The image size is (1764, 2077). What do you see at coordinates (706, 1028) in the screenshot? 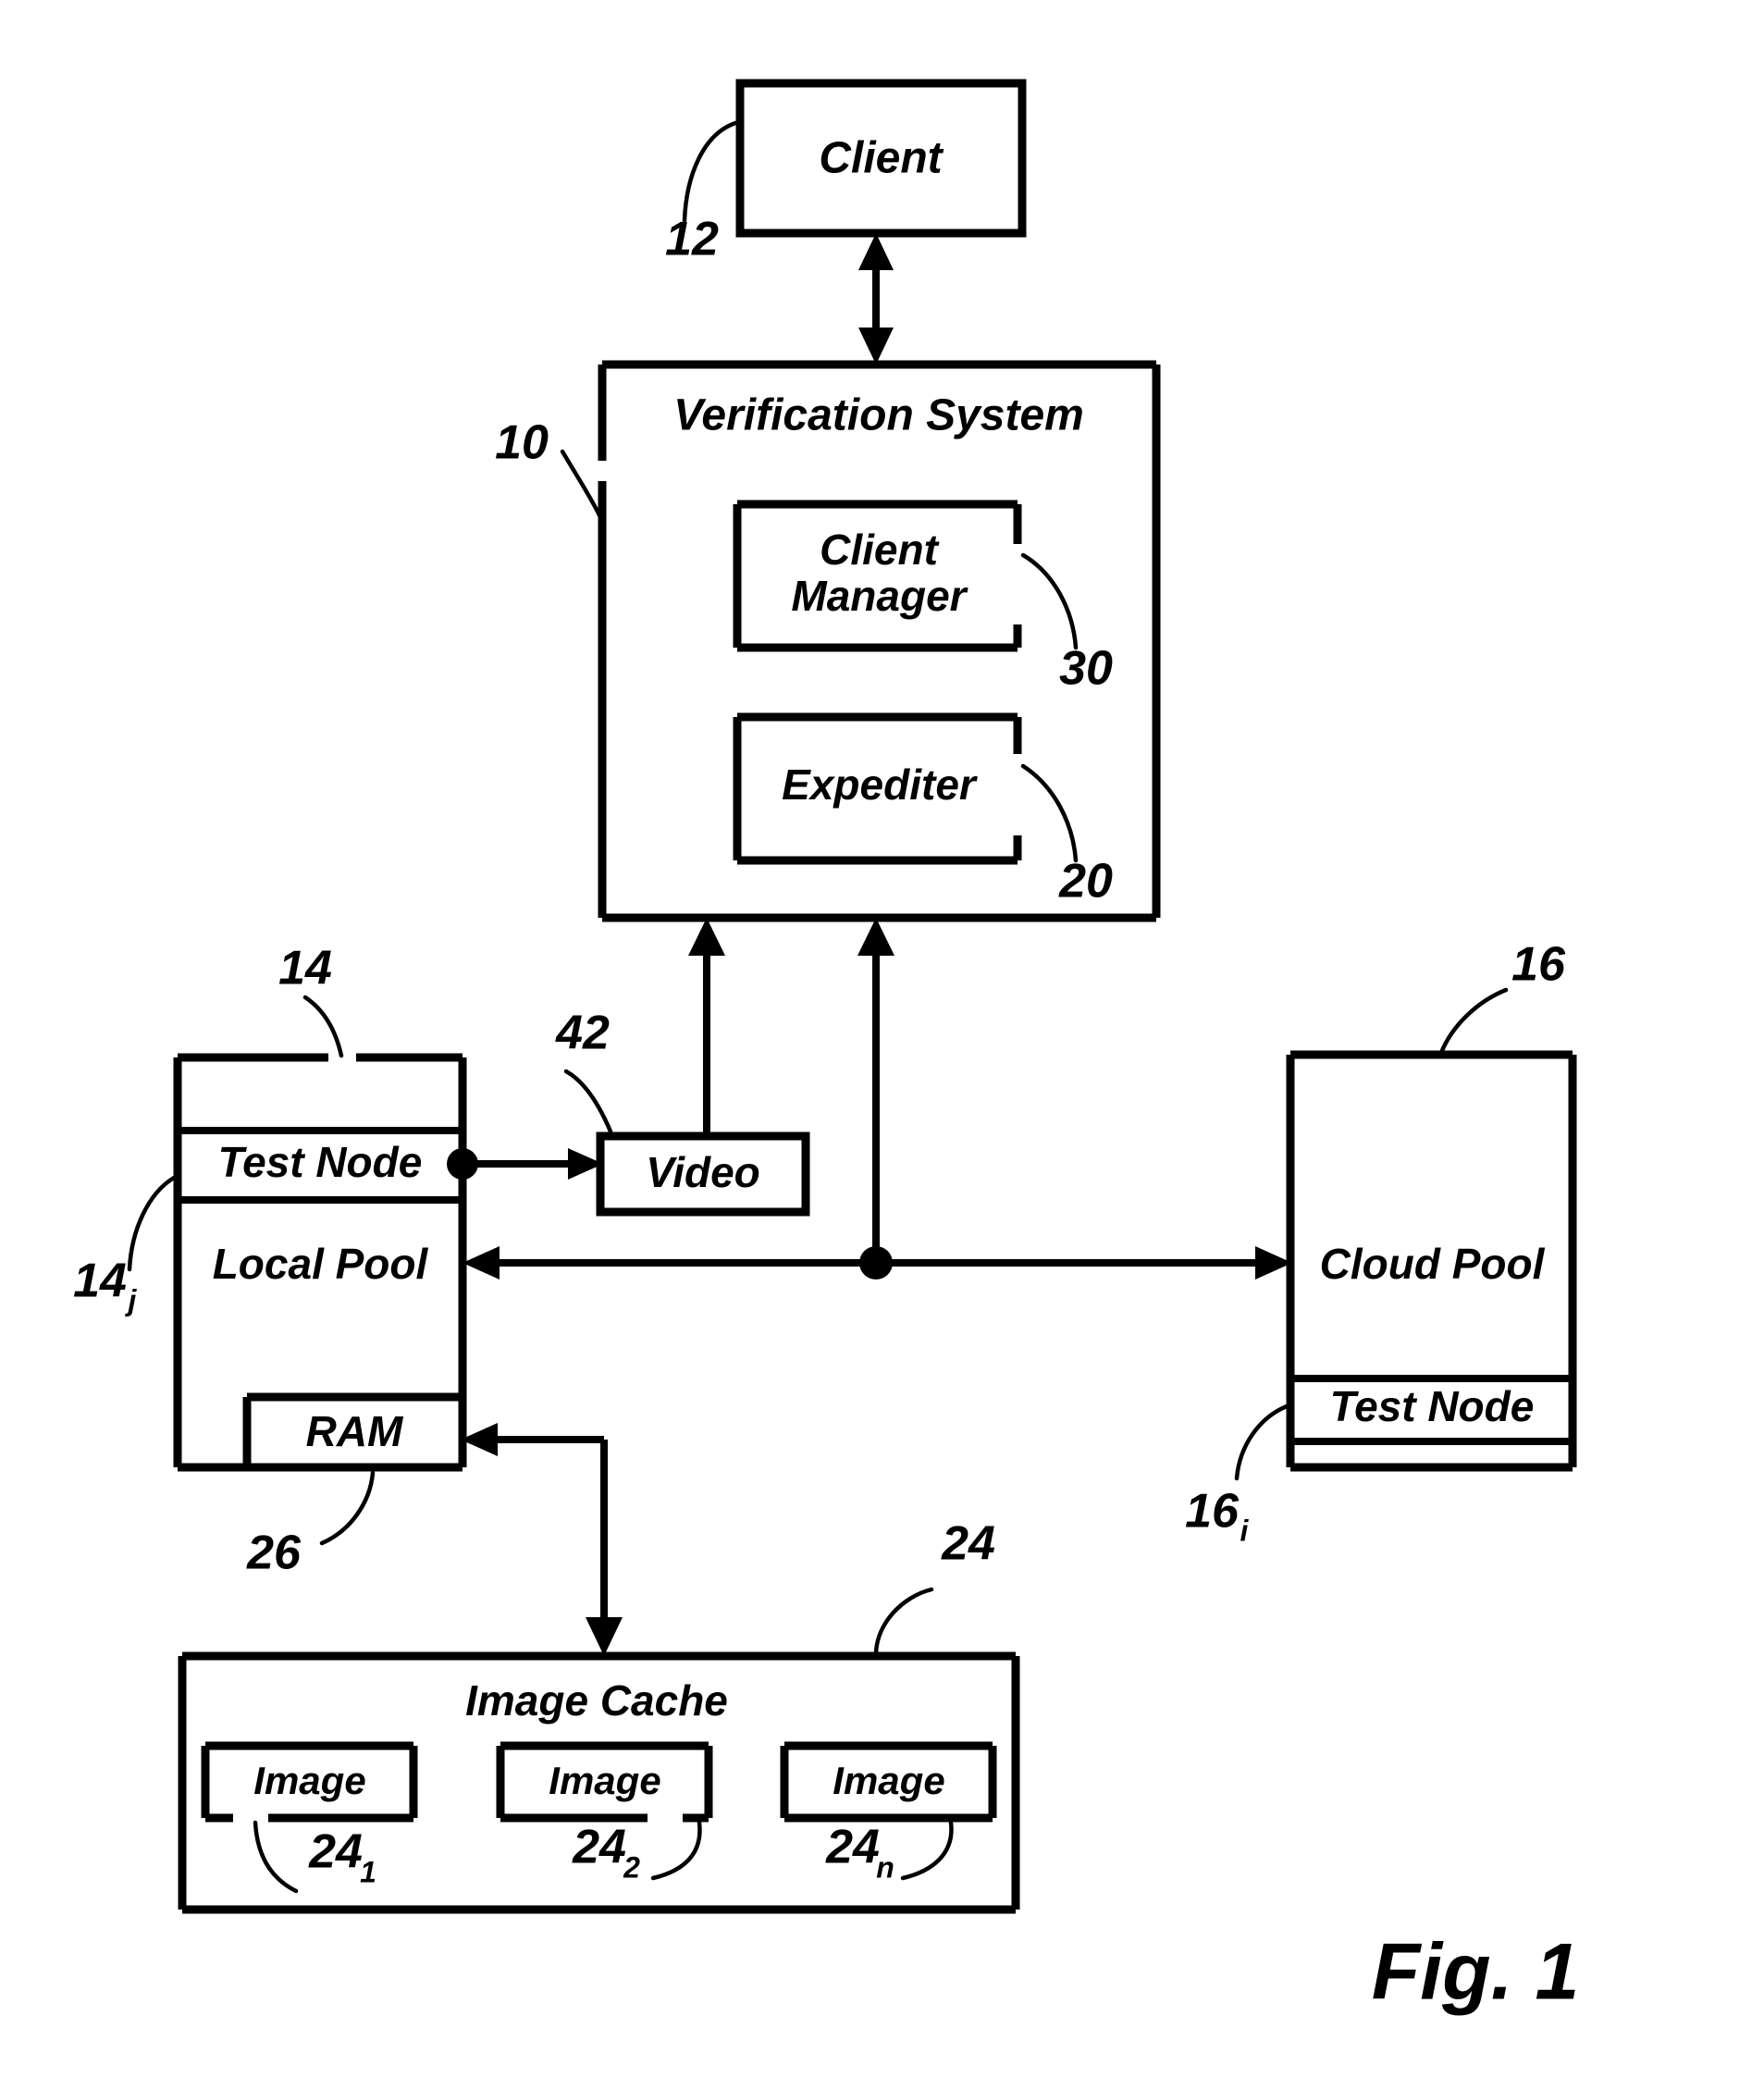
I see `connector-video-to-verification` at bounding box center [706, 1028].